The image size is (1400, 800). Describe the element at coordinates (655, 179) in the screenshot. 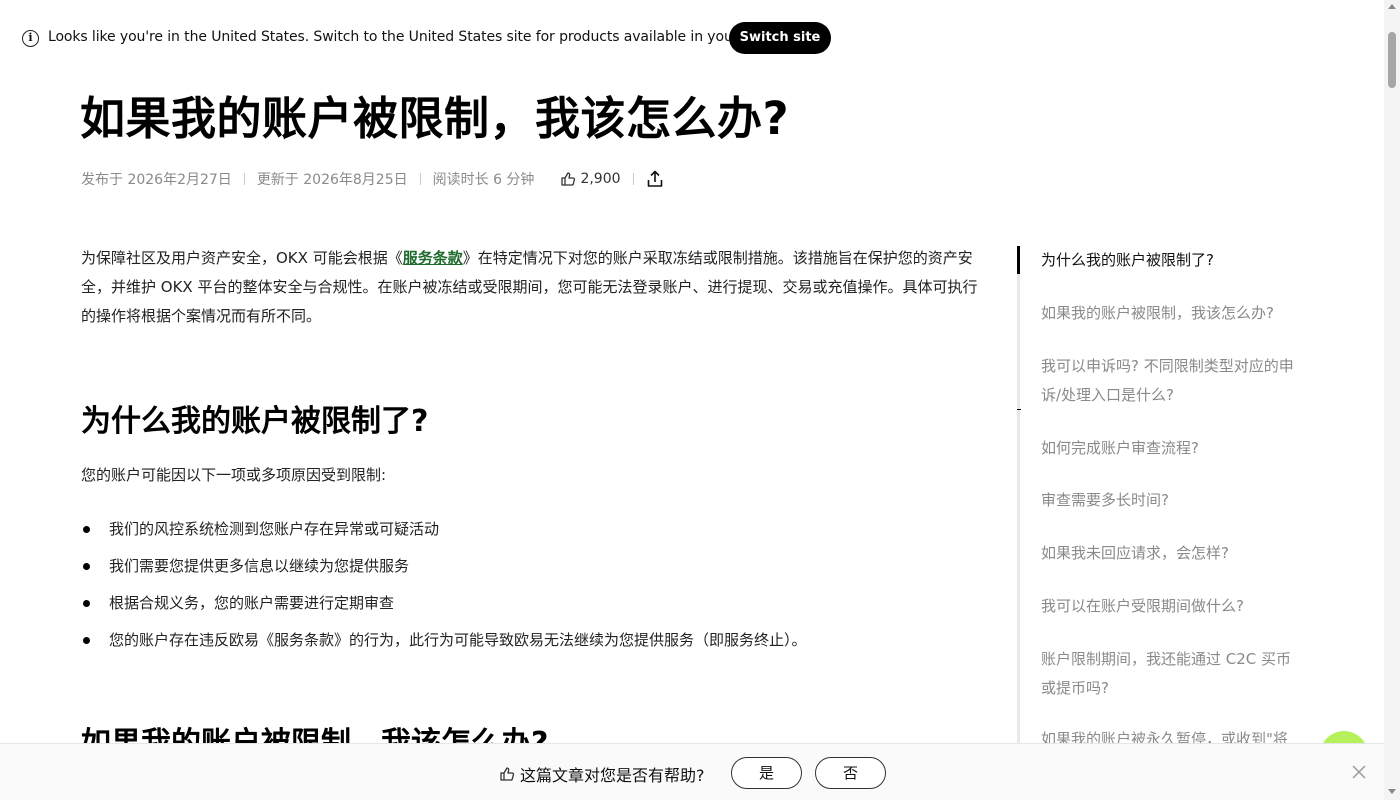

I see `share-icon` at that location.